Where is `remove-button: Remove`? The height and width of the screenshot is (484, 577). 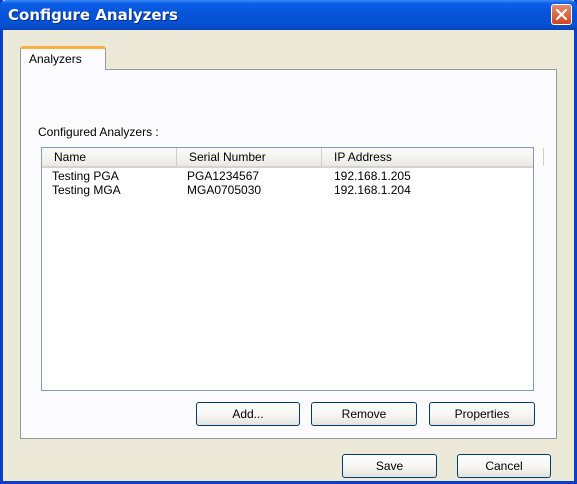
remove-button: Remove is located at coordinates (364, 414).